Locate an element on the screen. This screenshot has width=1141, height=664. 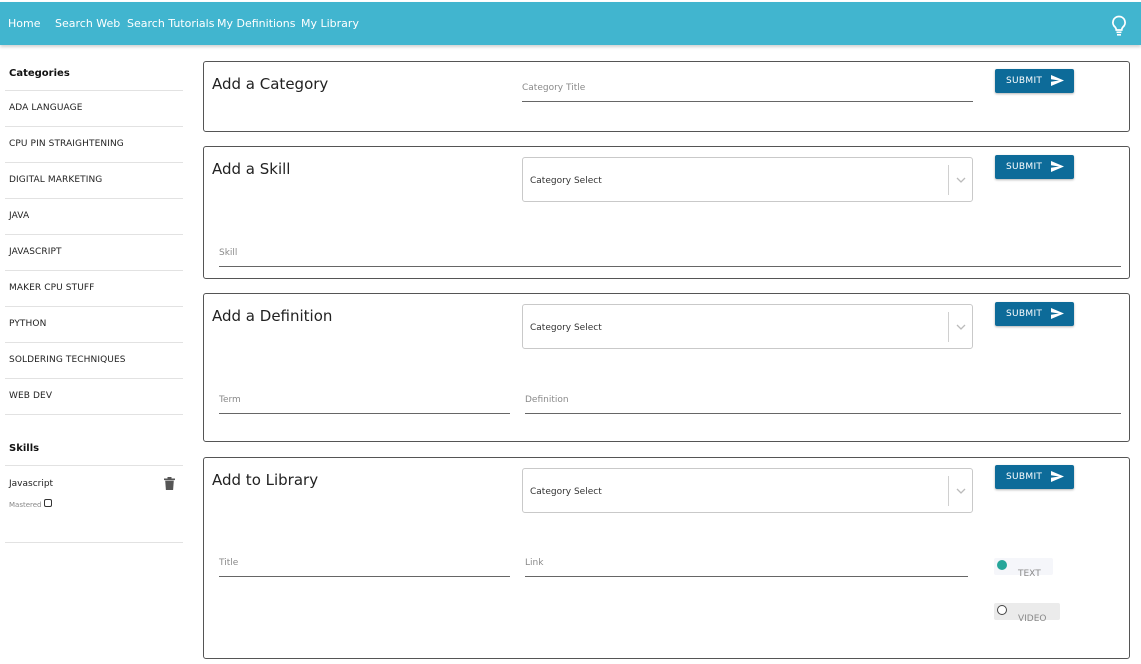
category-item-java: JAVA is located at coordinates (94, 217).